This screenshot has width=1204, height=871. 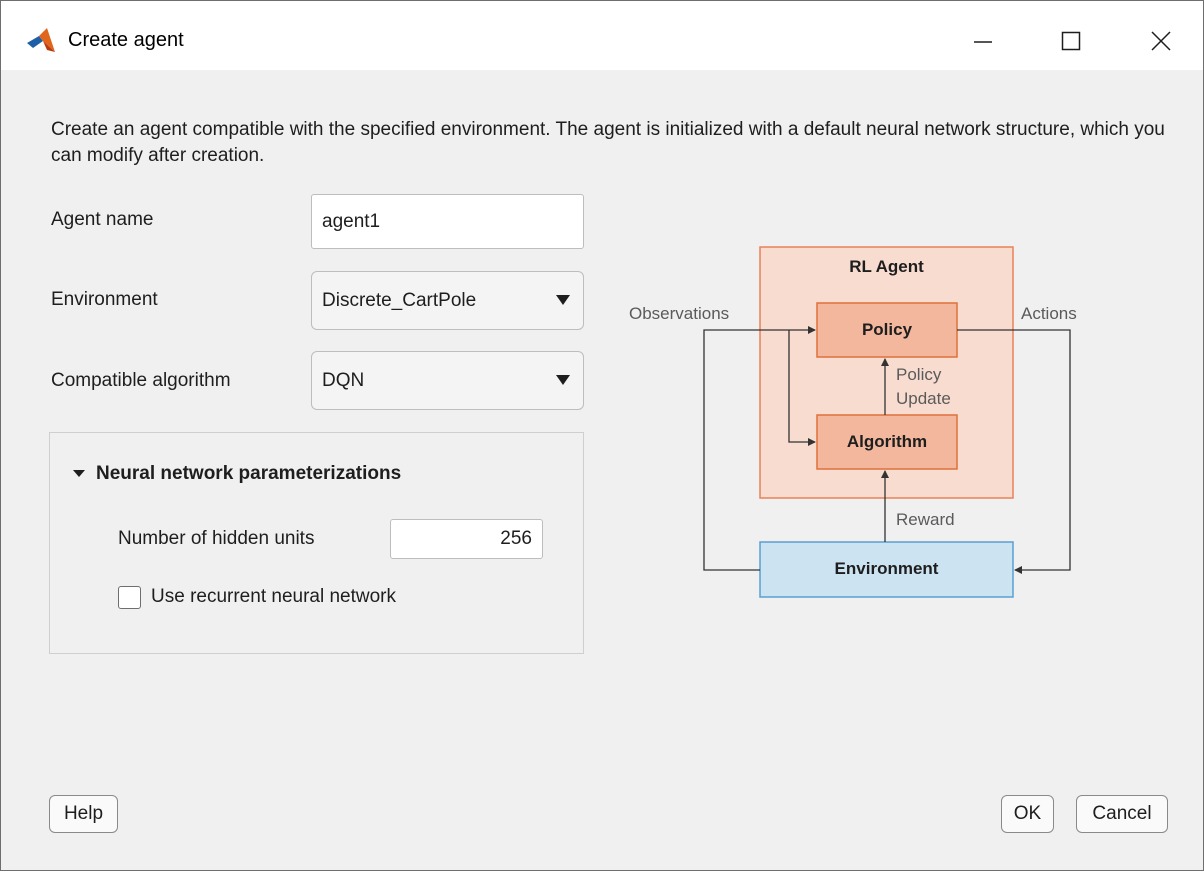 I want to click on collapse-triangle-icon, so click(x=79, y=474).